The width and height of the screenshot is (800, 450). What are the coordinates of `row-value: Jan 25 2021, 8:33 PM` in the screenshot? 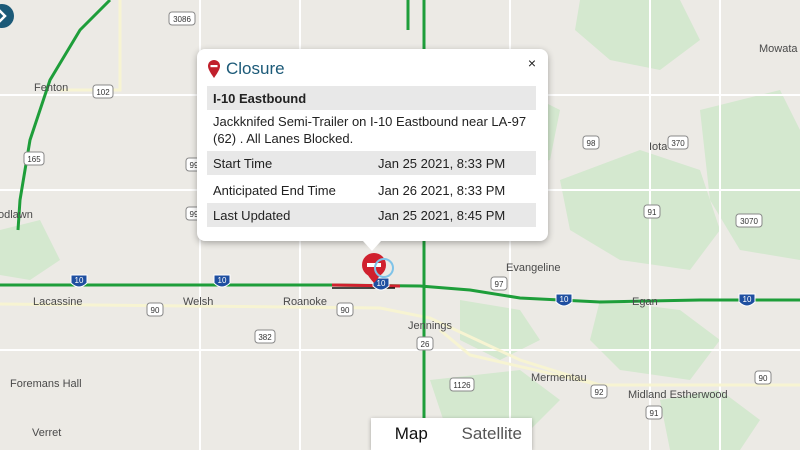 It's located at (442, 163).